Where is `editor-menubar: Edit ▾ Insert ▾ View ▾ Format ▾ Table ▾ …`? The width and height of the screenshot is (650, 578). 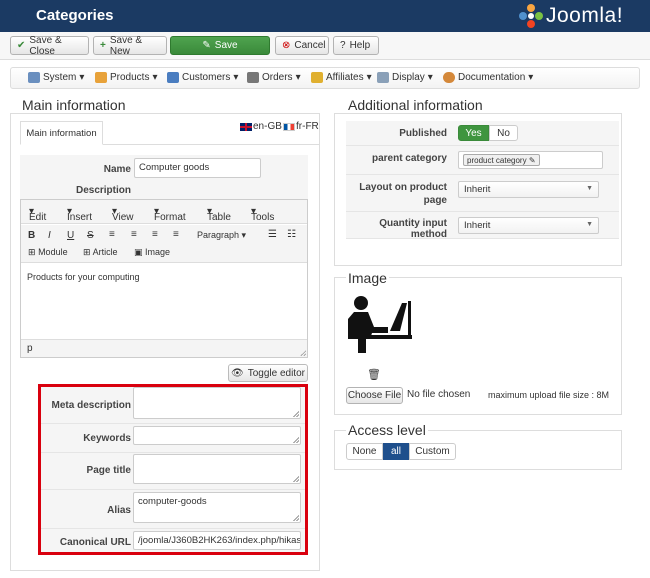 editor-menubar: Edit ▾ Insert ▾ View ▾ Format ▾ Table ▾ … is located at coordinates (164, 212).